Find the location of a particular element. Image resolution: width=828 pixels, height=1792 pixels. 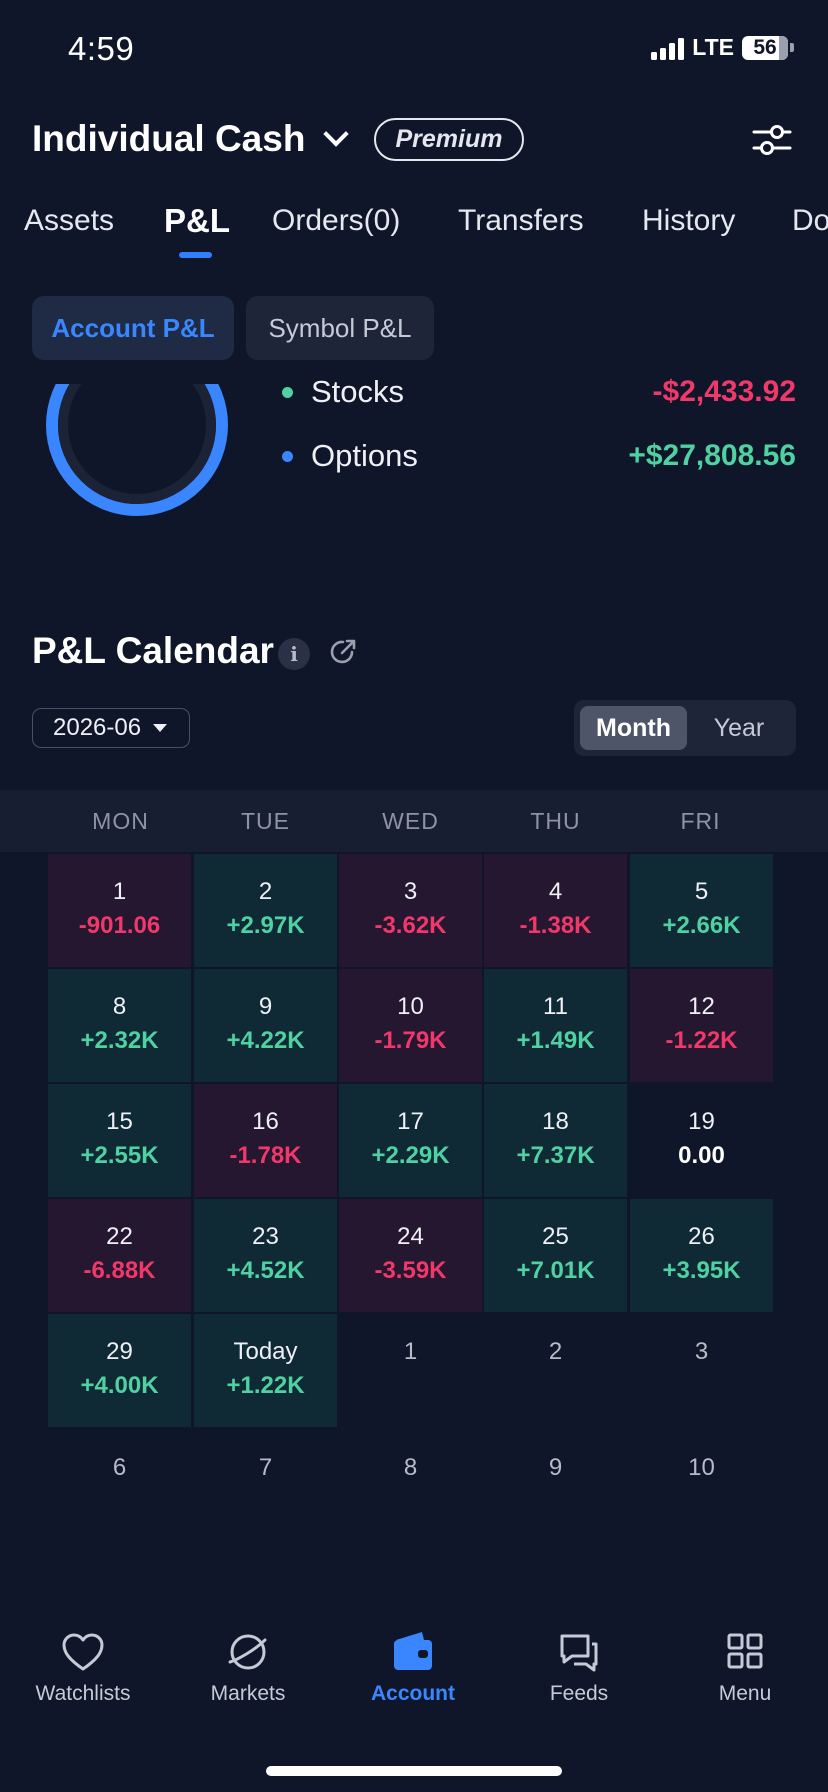

calendar-day: 3 -3.62K is located at coordinates (410, 910).